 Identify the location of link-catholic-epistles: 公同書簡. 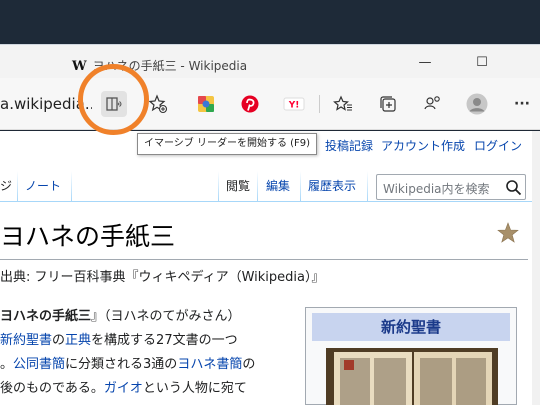
(39, 364).